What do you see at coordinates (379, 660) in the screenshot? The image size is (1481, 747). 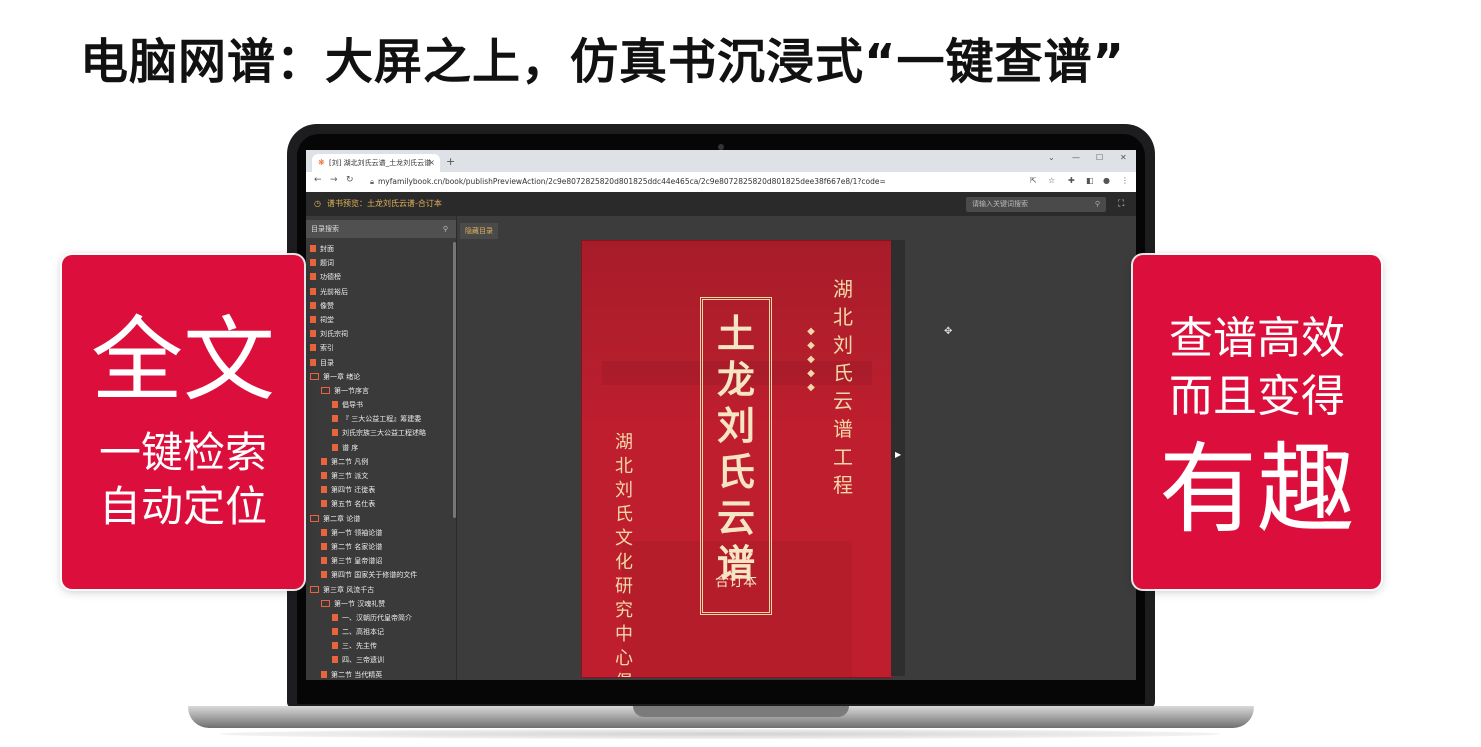 I see `toc-item: 四、三帝遗训` at bounding box center [379, 660].